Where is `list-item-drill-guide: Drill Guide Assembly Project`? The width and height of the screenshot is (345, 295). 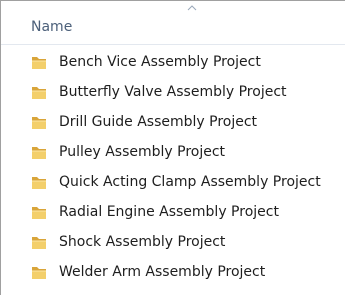
list-item-drill-guide: Drill Guide Assembly Project is located at coordinates (173, 122).